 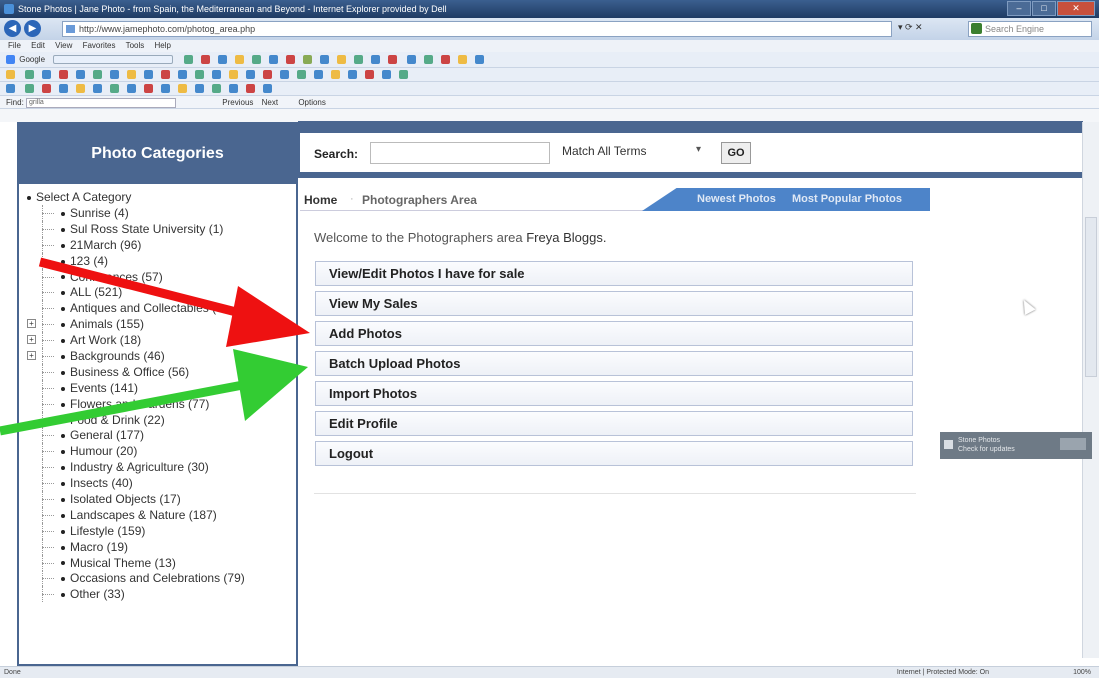 I want to click on zoom-level: 100%, so click(x=1082, y=672).